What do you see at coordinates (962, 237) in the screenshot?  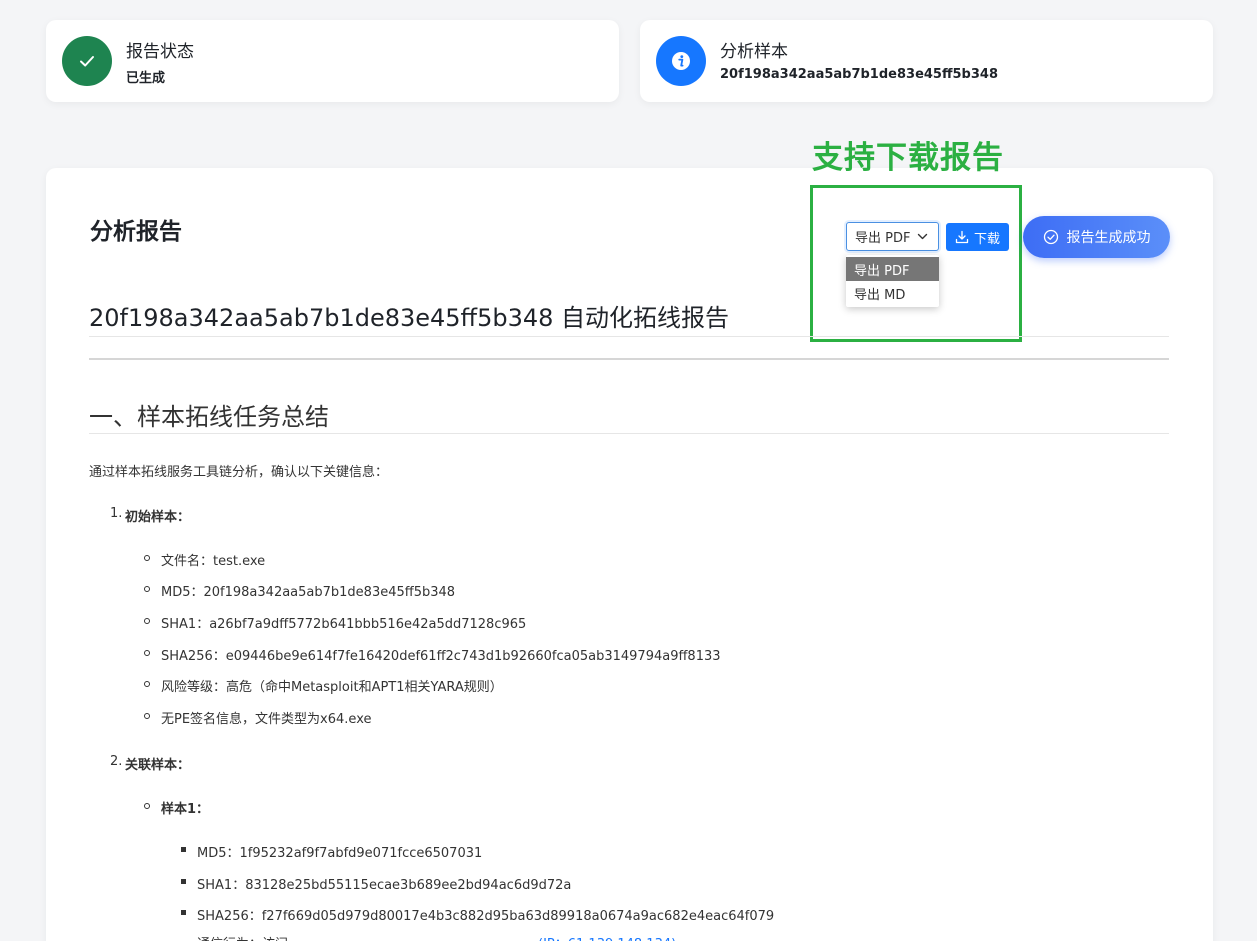 I see `download-icon` at bounding box center [962, 237].